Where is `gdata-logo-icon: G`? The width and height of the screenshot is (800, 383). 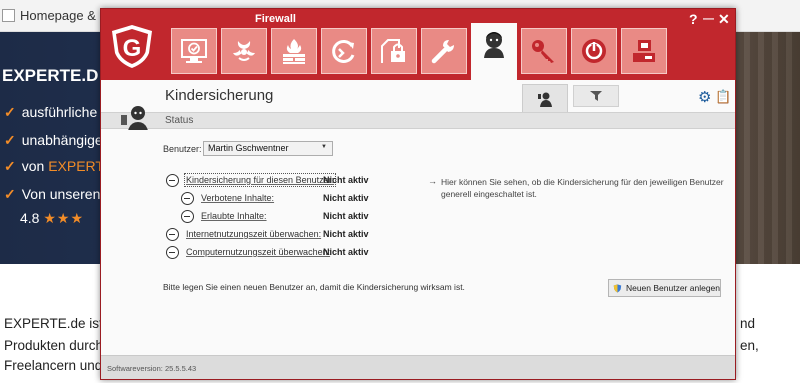
gdata-logo-icon: G is located at coordinates (132, 46).